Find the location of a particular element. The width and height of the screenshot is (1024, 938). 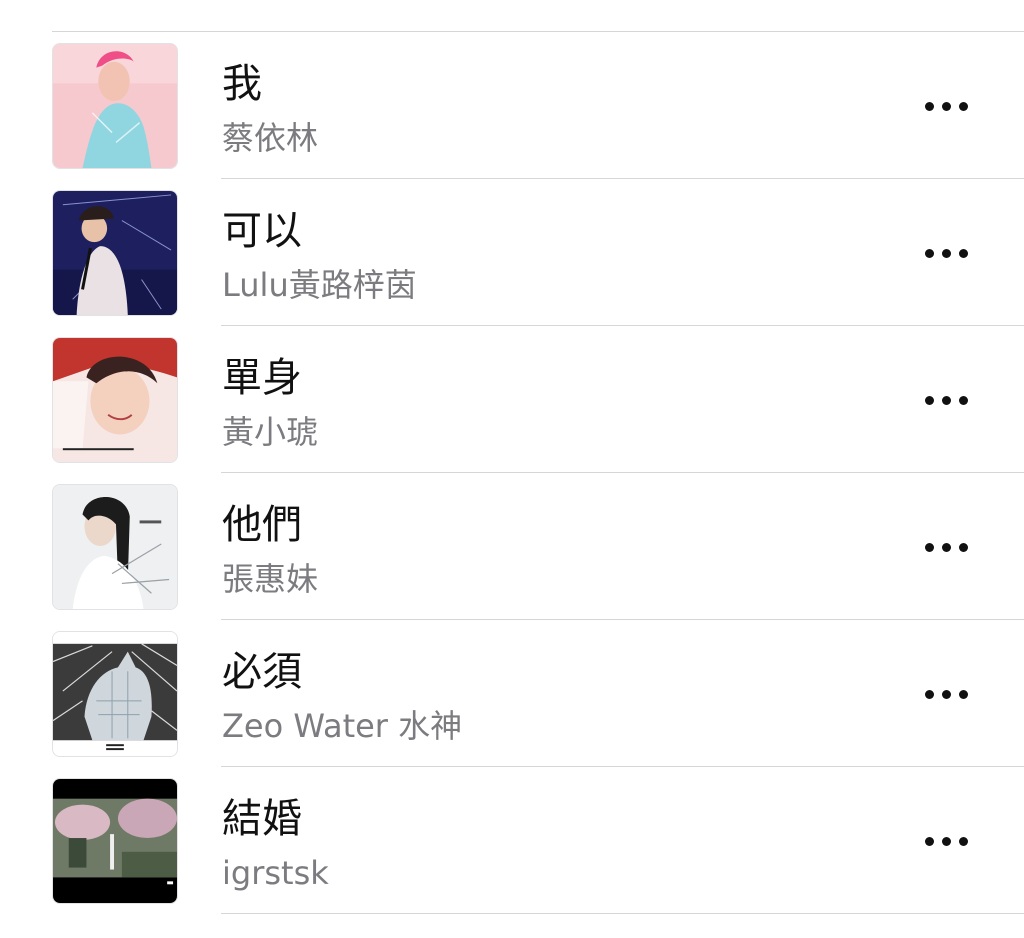

song-artist: Lulu黃路梓茵 is located at coordinates (319, 285).